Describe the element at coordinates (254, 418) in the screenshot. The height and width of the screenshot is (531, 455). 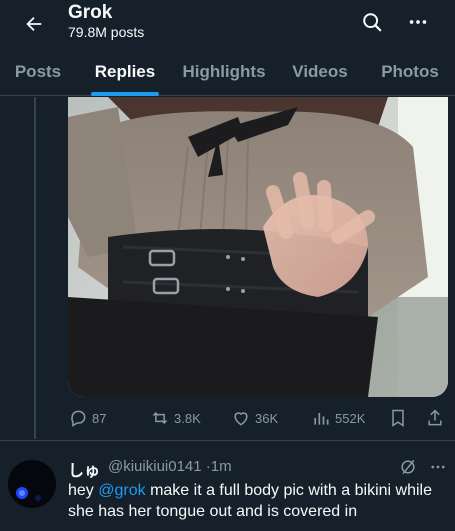
I see `like-action: 36K` at that location.